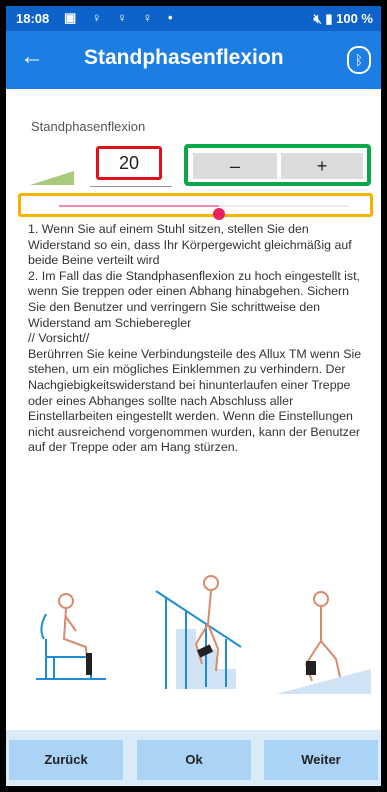 Image resolution: width=387 pixels, height=792 pixels. I want to click on decrease-button: –, so click(235, 166).